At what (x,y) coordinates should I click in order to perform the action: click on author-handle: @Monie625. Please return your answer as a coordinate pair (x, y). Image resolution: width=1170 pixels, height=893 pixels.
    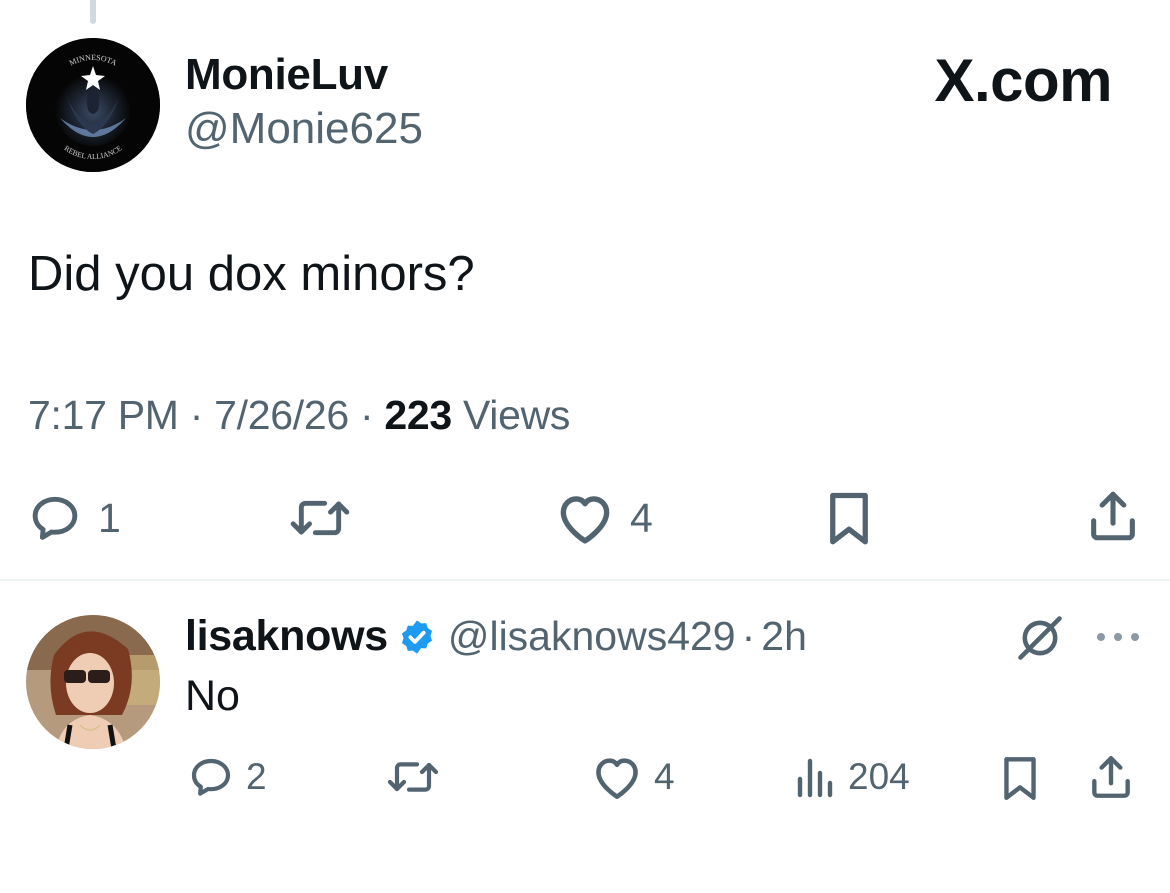
    Looking at the image, I should click on (304, 129).